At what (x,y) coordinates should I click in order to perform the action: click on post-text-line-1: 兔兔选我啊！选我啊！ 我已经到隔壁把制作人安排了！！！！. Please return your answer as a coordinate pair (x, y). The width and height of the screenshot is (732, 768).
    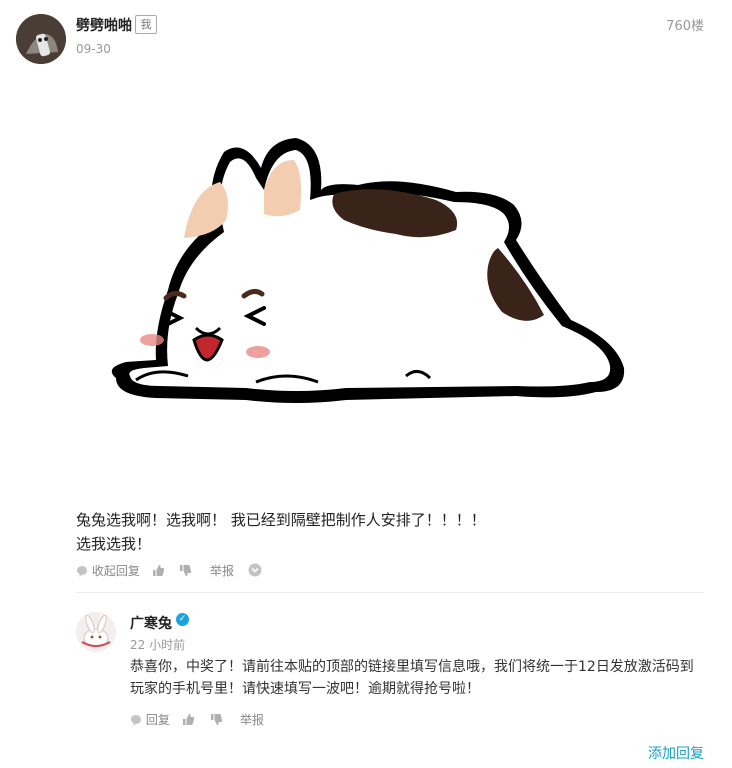
    Looking at the image, I should click on (281, 520).